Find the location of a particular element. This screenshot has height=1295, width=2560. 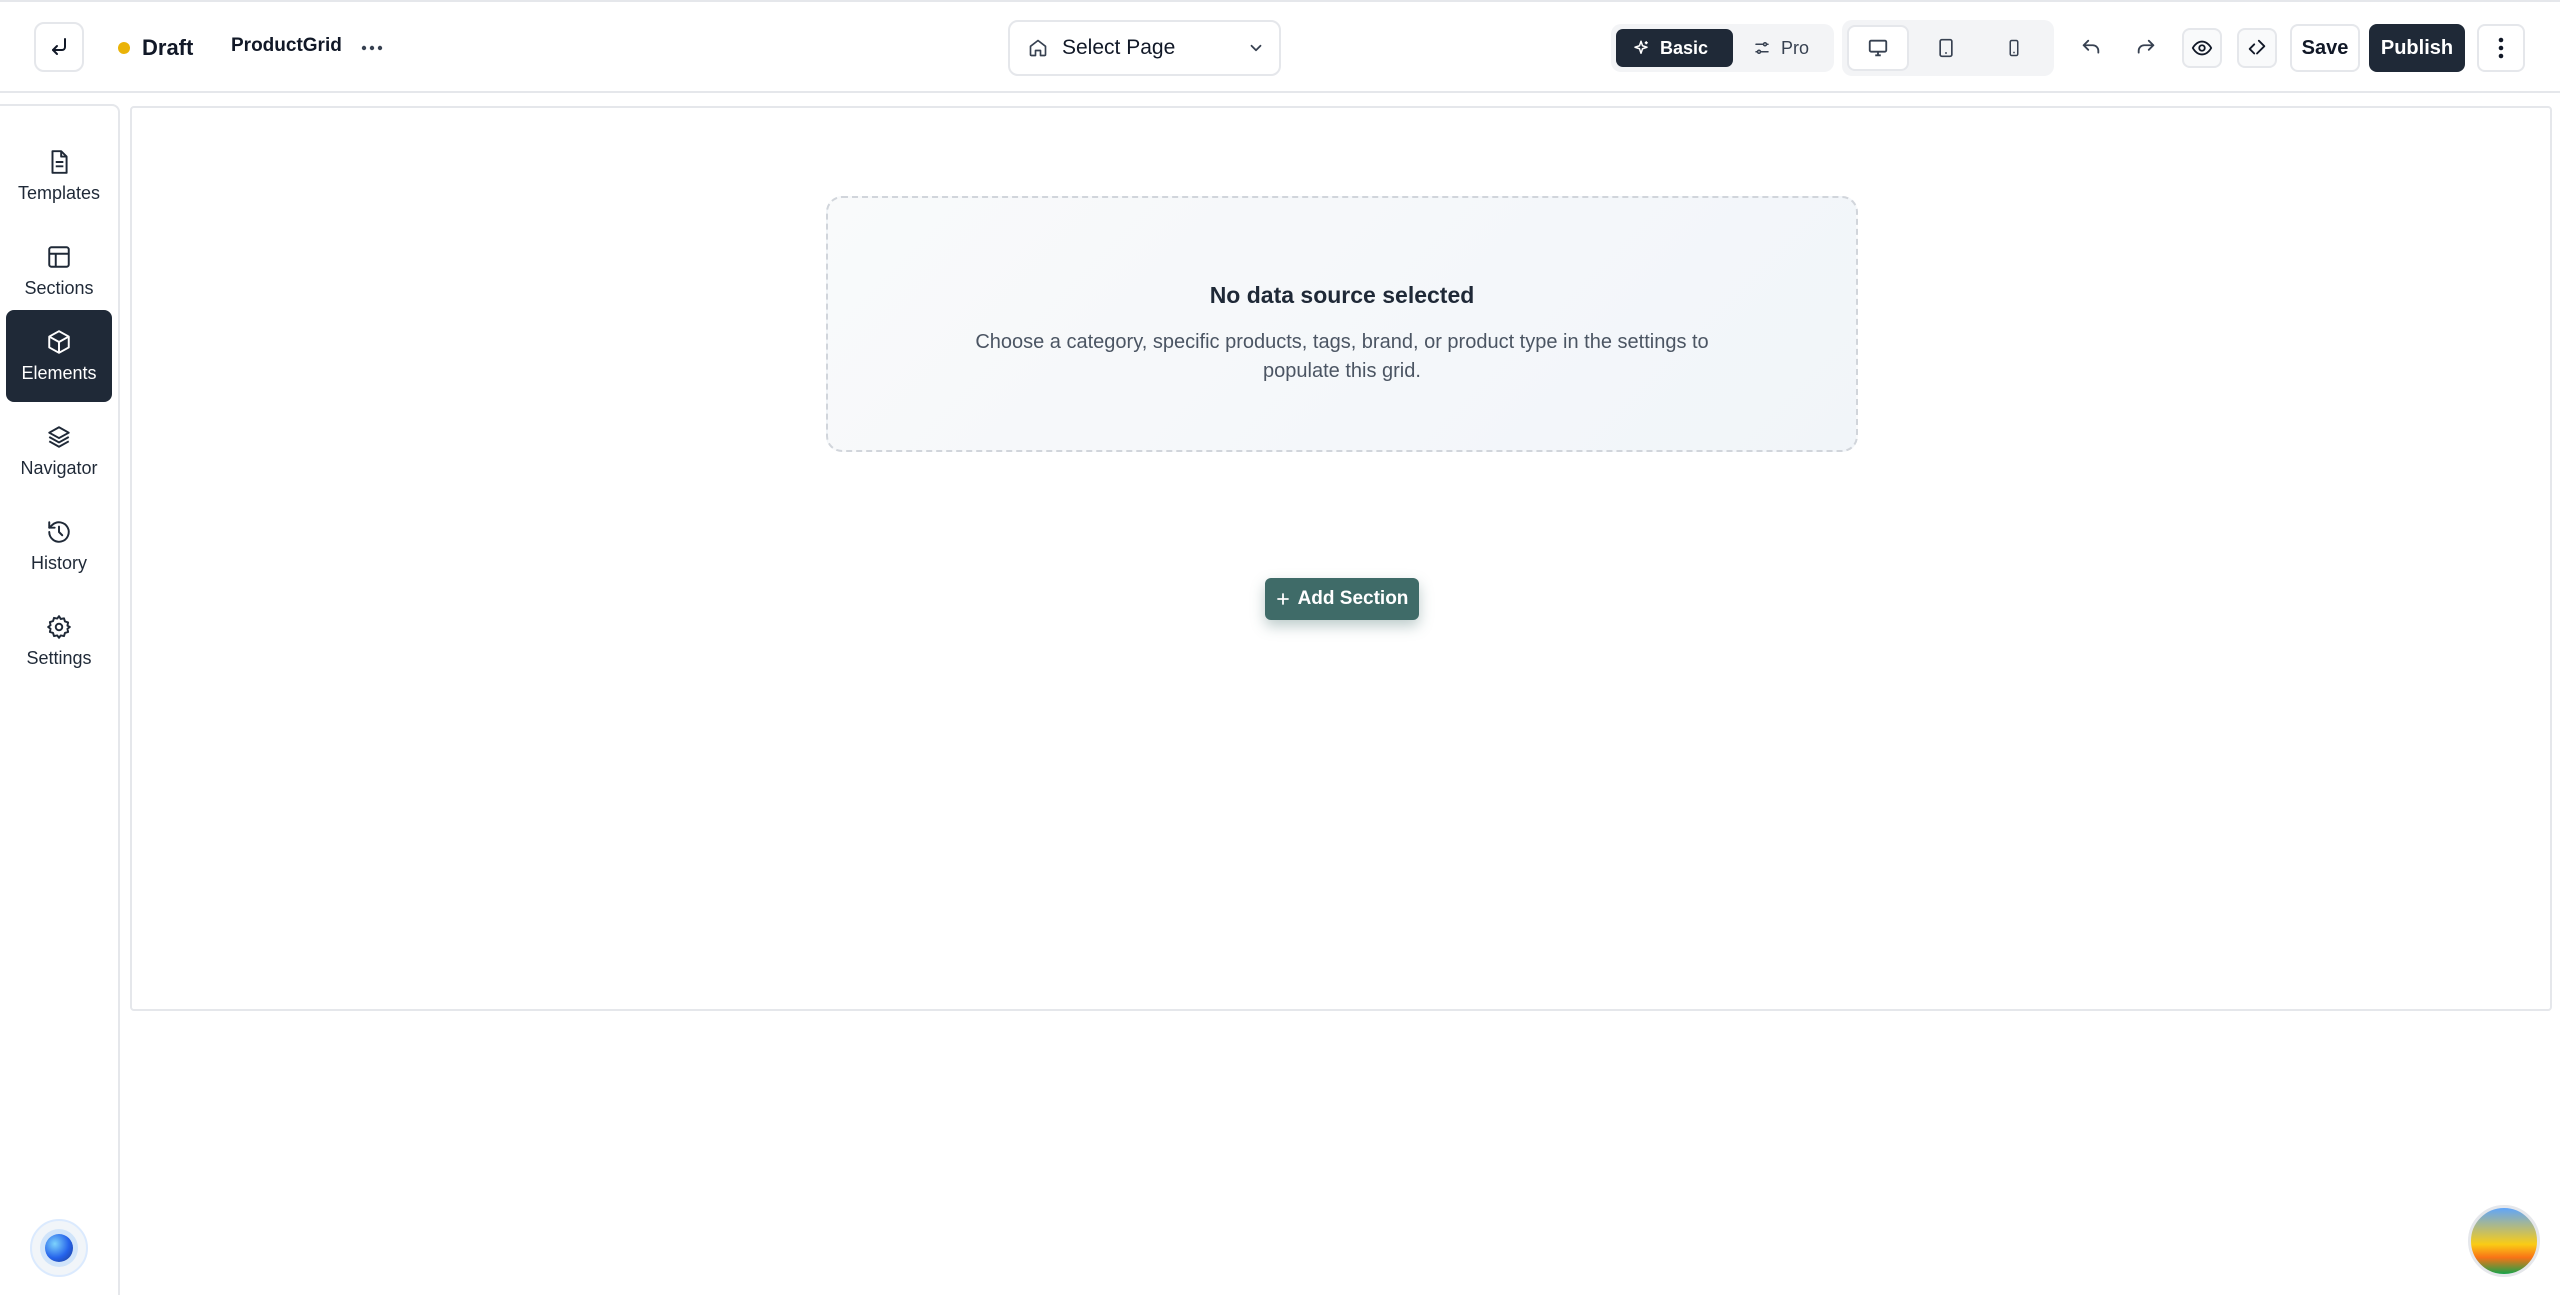

home-icon is located at coordinates (1038, 48).